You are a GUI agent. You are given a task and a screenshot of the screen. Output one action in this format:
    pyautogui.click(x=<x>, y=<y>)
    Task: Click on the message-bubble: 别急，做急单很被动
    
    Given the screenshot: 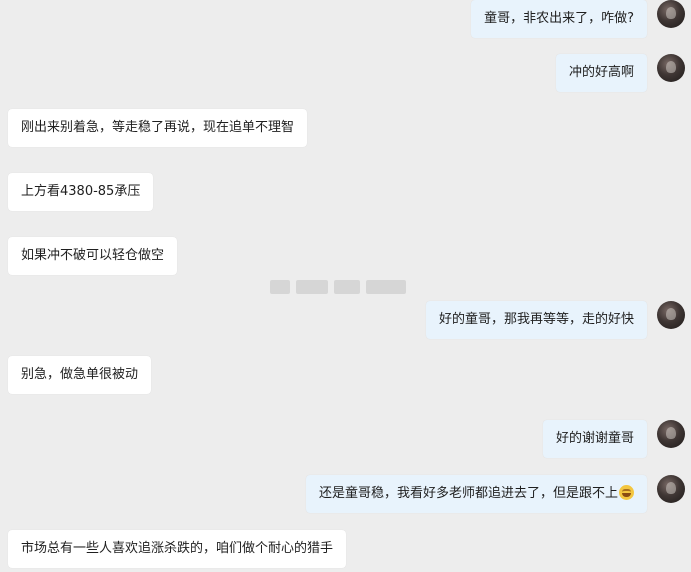 What is the action you would take?
    pyautogui.click(x=80, y=375)
    